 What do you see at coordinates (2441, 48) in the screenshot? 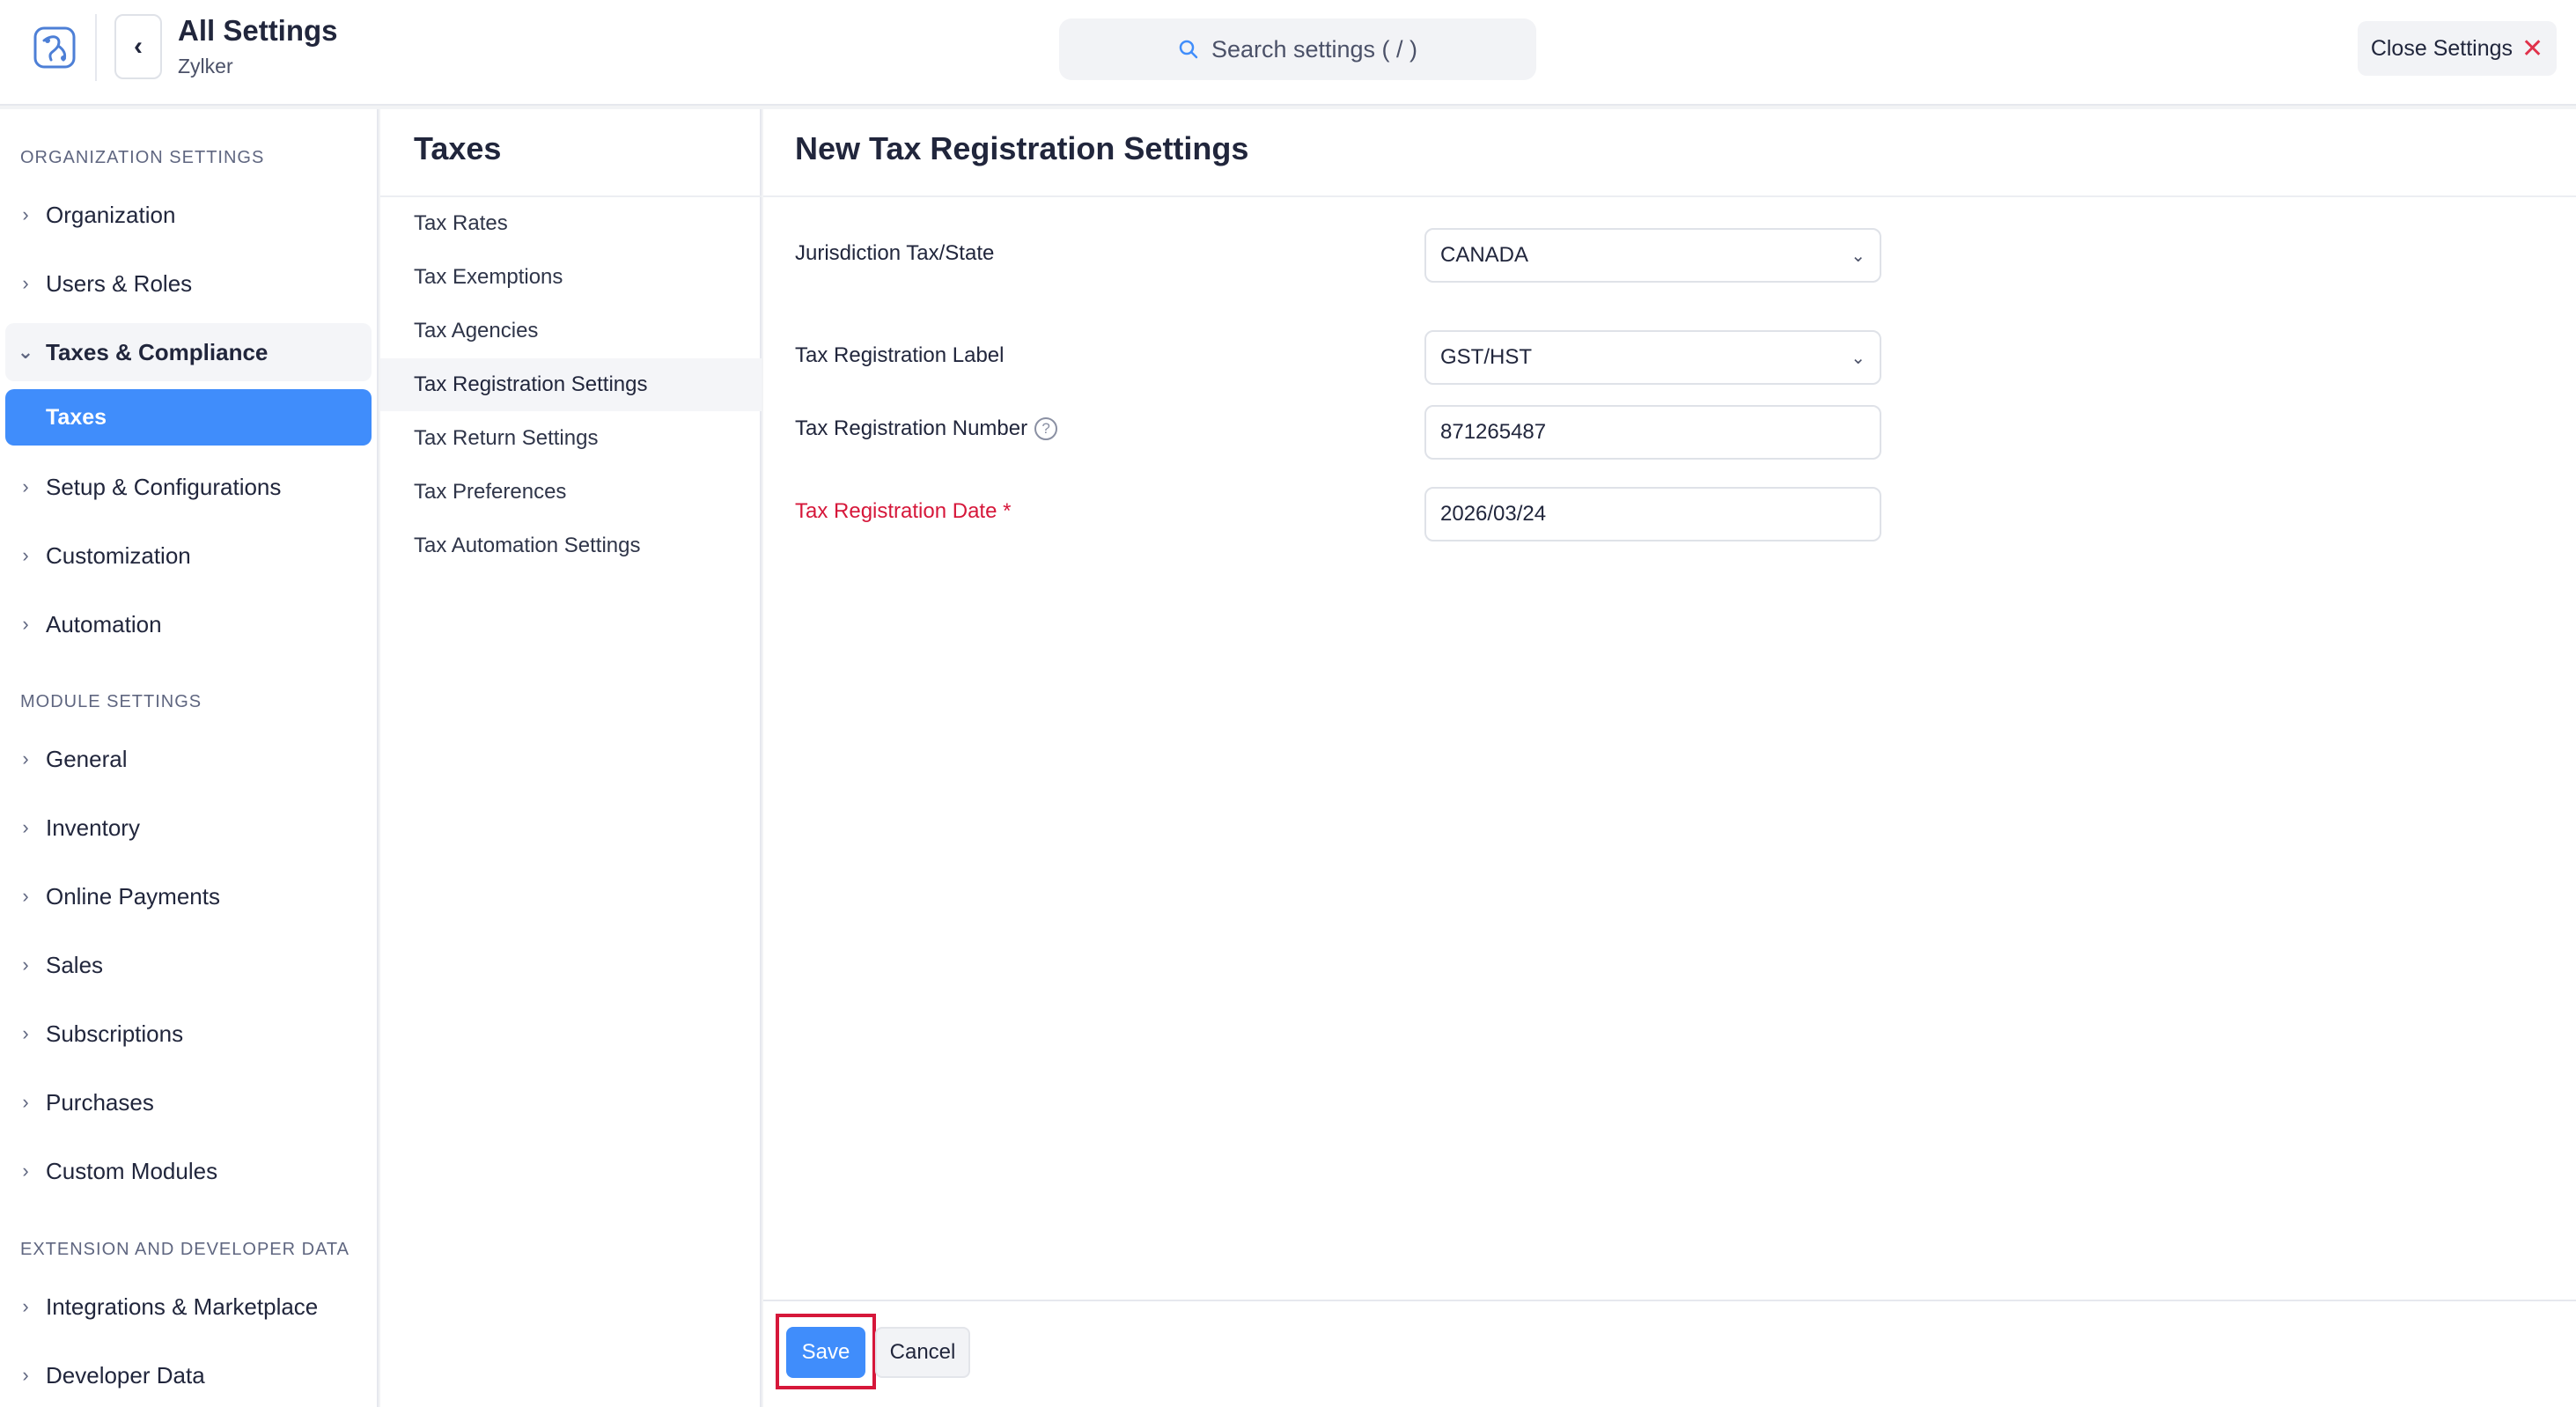
I see `close-settings-label: Close Settings` at bounding box center [2441, 48].